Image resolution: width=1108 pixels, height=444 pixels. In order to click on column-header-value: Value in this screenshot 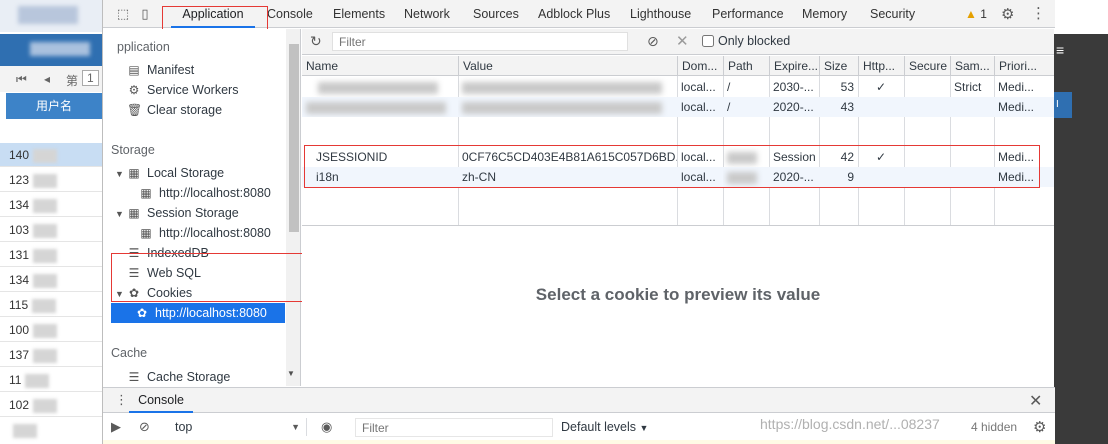, I will do `click(567, 66)`.